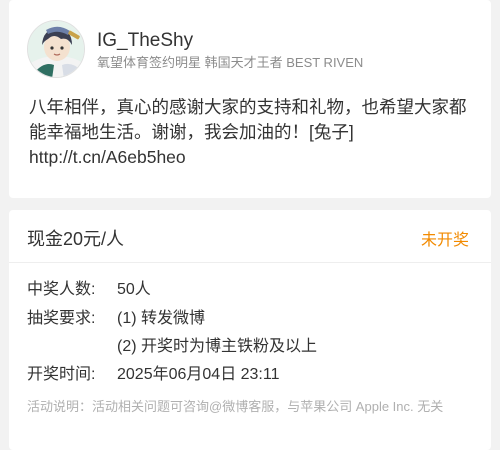 Image resolution: width=500 pixels, height=450 pixels. I want to click on draw-time-label: 开奖时间:, so click(61, 374).